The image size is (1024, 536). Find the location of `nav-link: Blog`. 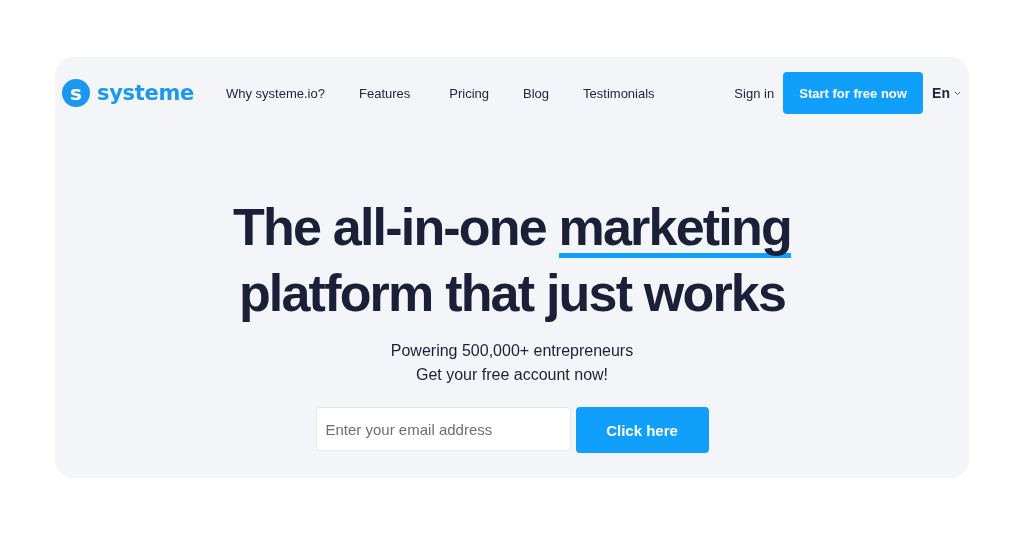

nav-link: Blog is located at coordinates (536, 93).